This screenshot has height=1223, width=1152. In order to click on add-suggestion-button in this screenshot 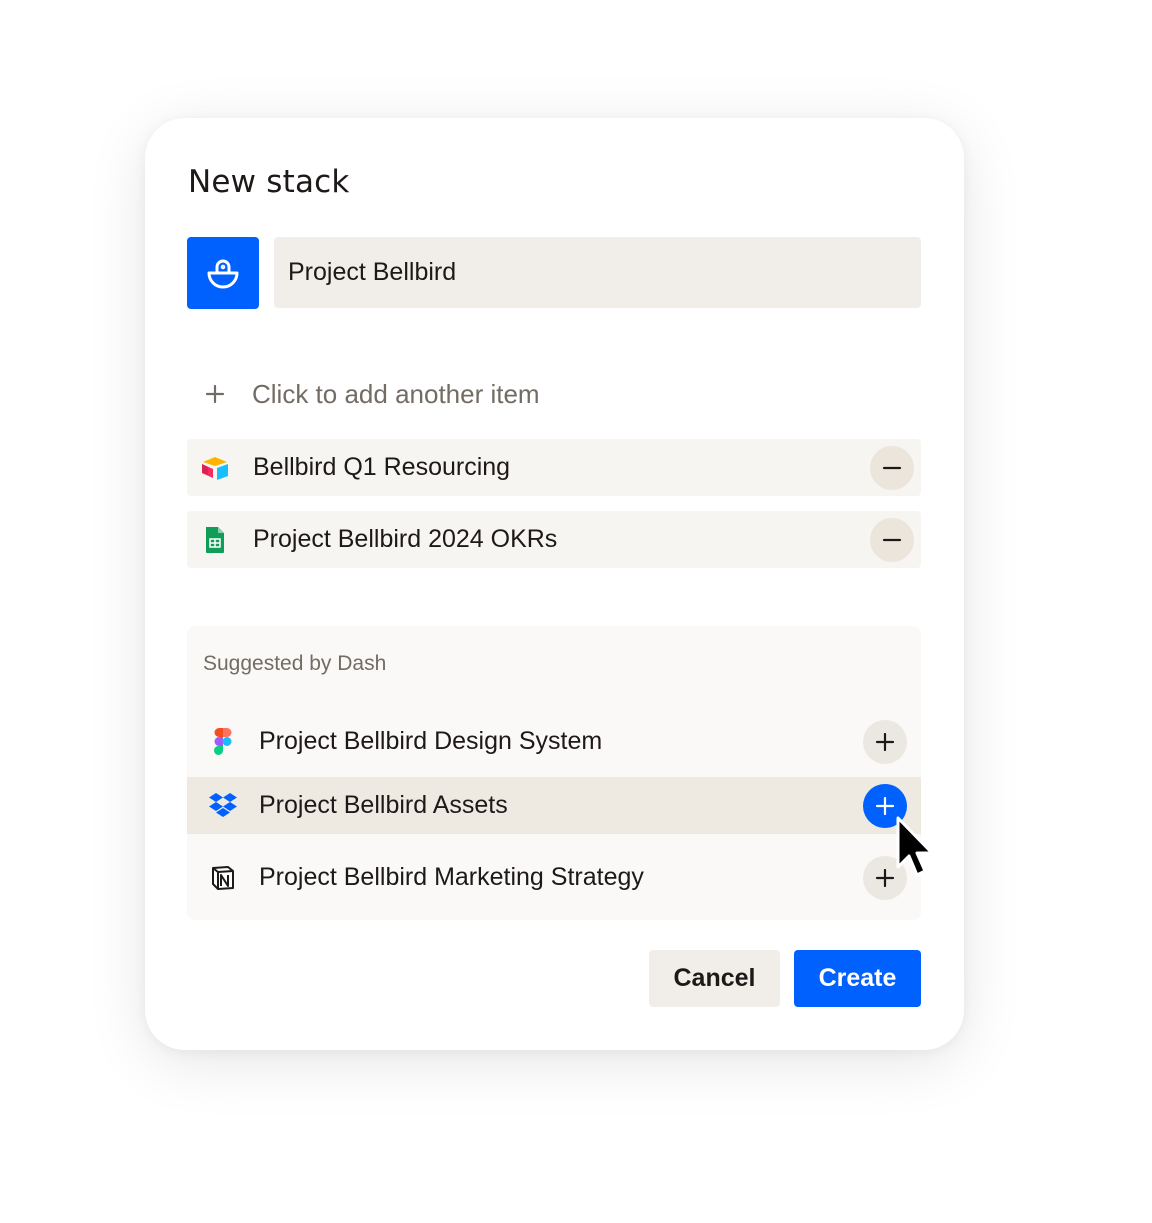, I will do `click(885, 741)`.